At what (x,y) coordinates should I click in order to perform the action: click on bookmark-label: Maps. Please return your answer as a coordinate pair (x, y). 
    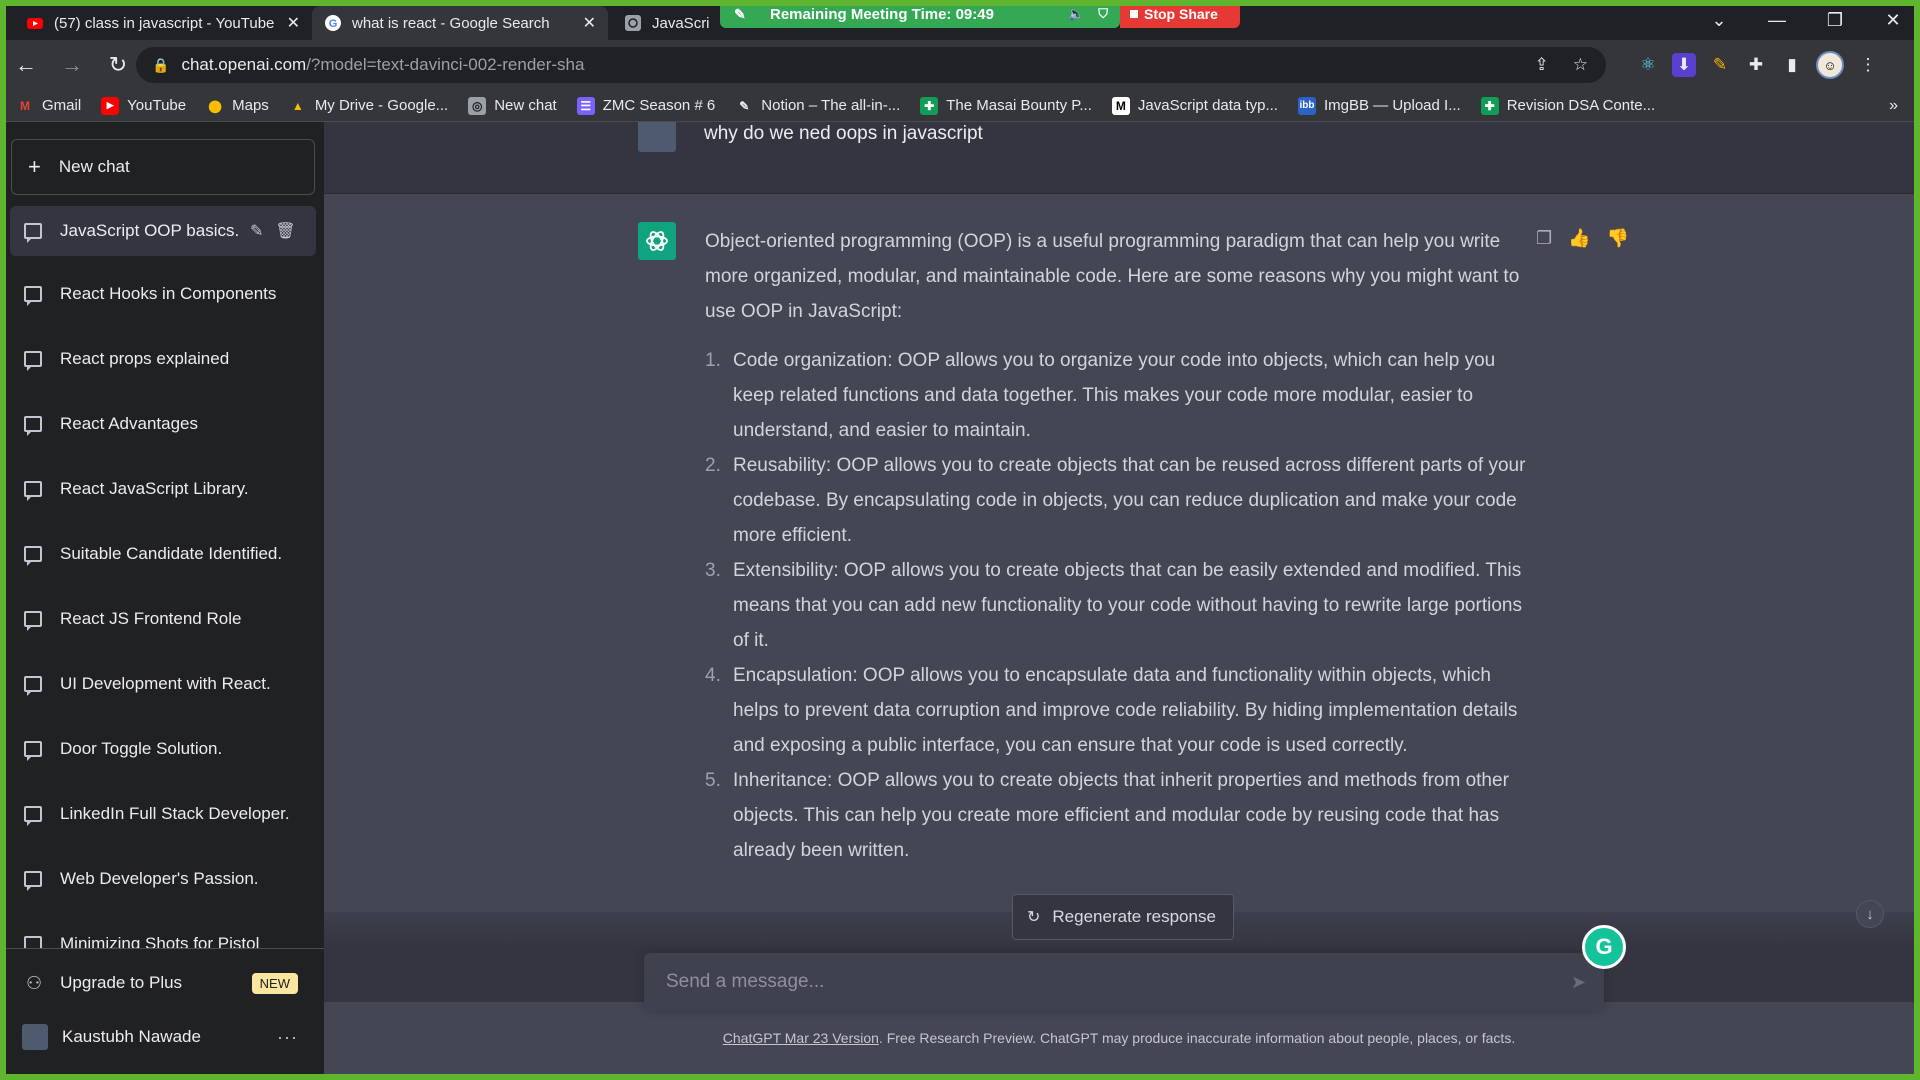
    Looking at the image, I should click on (250, 105).